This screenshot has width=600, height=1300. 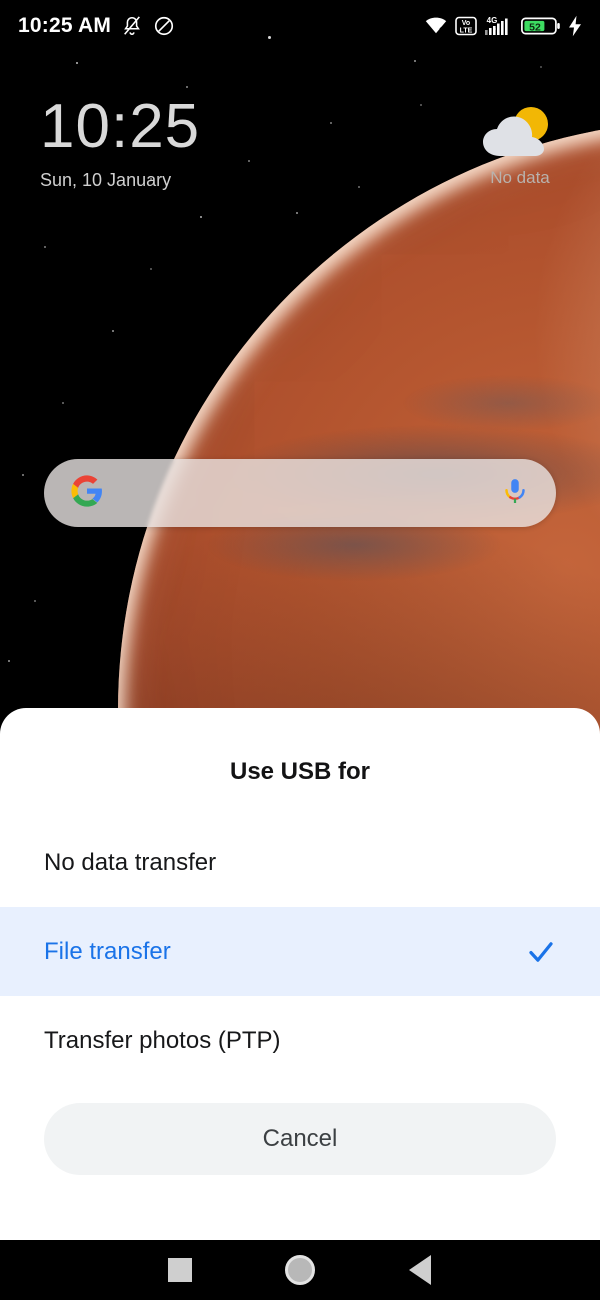 I want to click on status-bar-clock: 10:25 AM, so click(x=65, y=25).